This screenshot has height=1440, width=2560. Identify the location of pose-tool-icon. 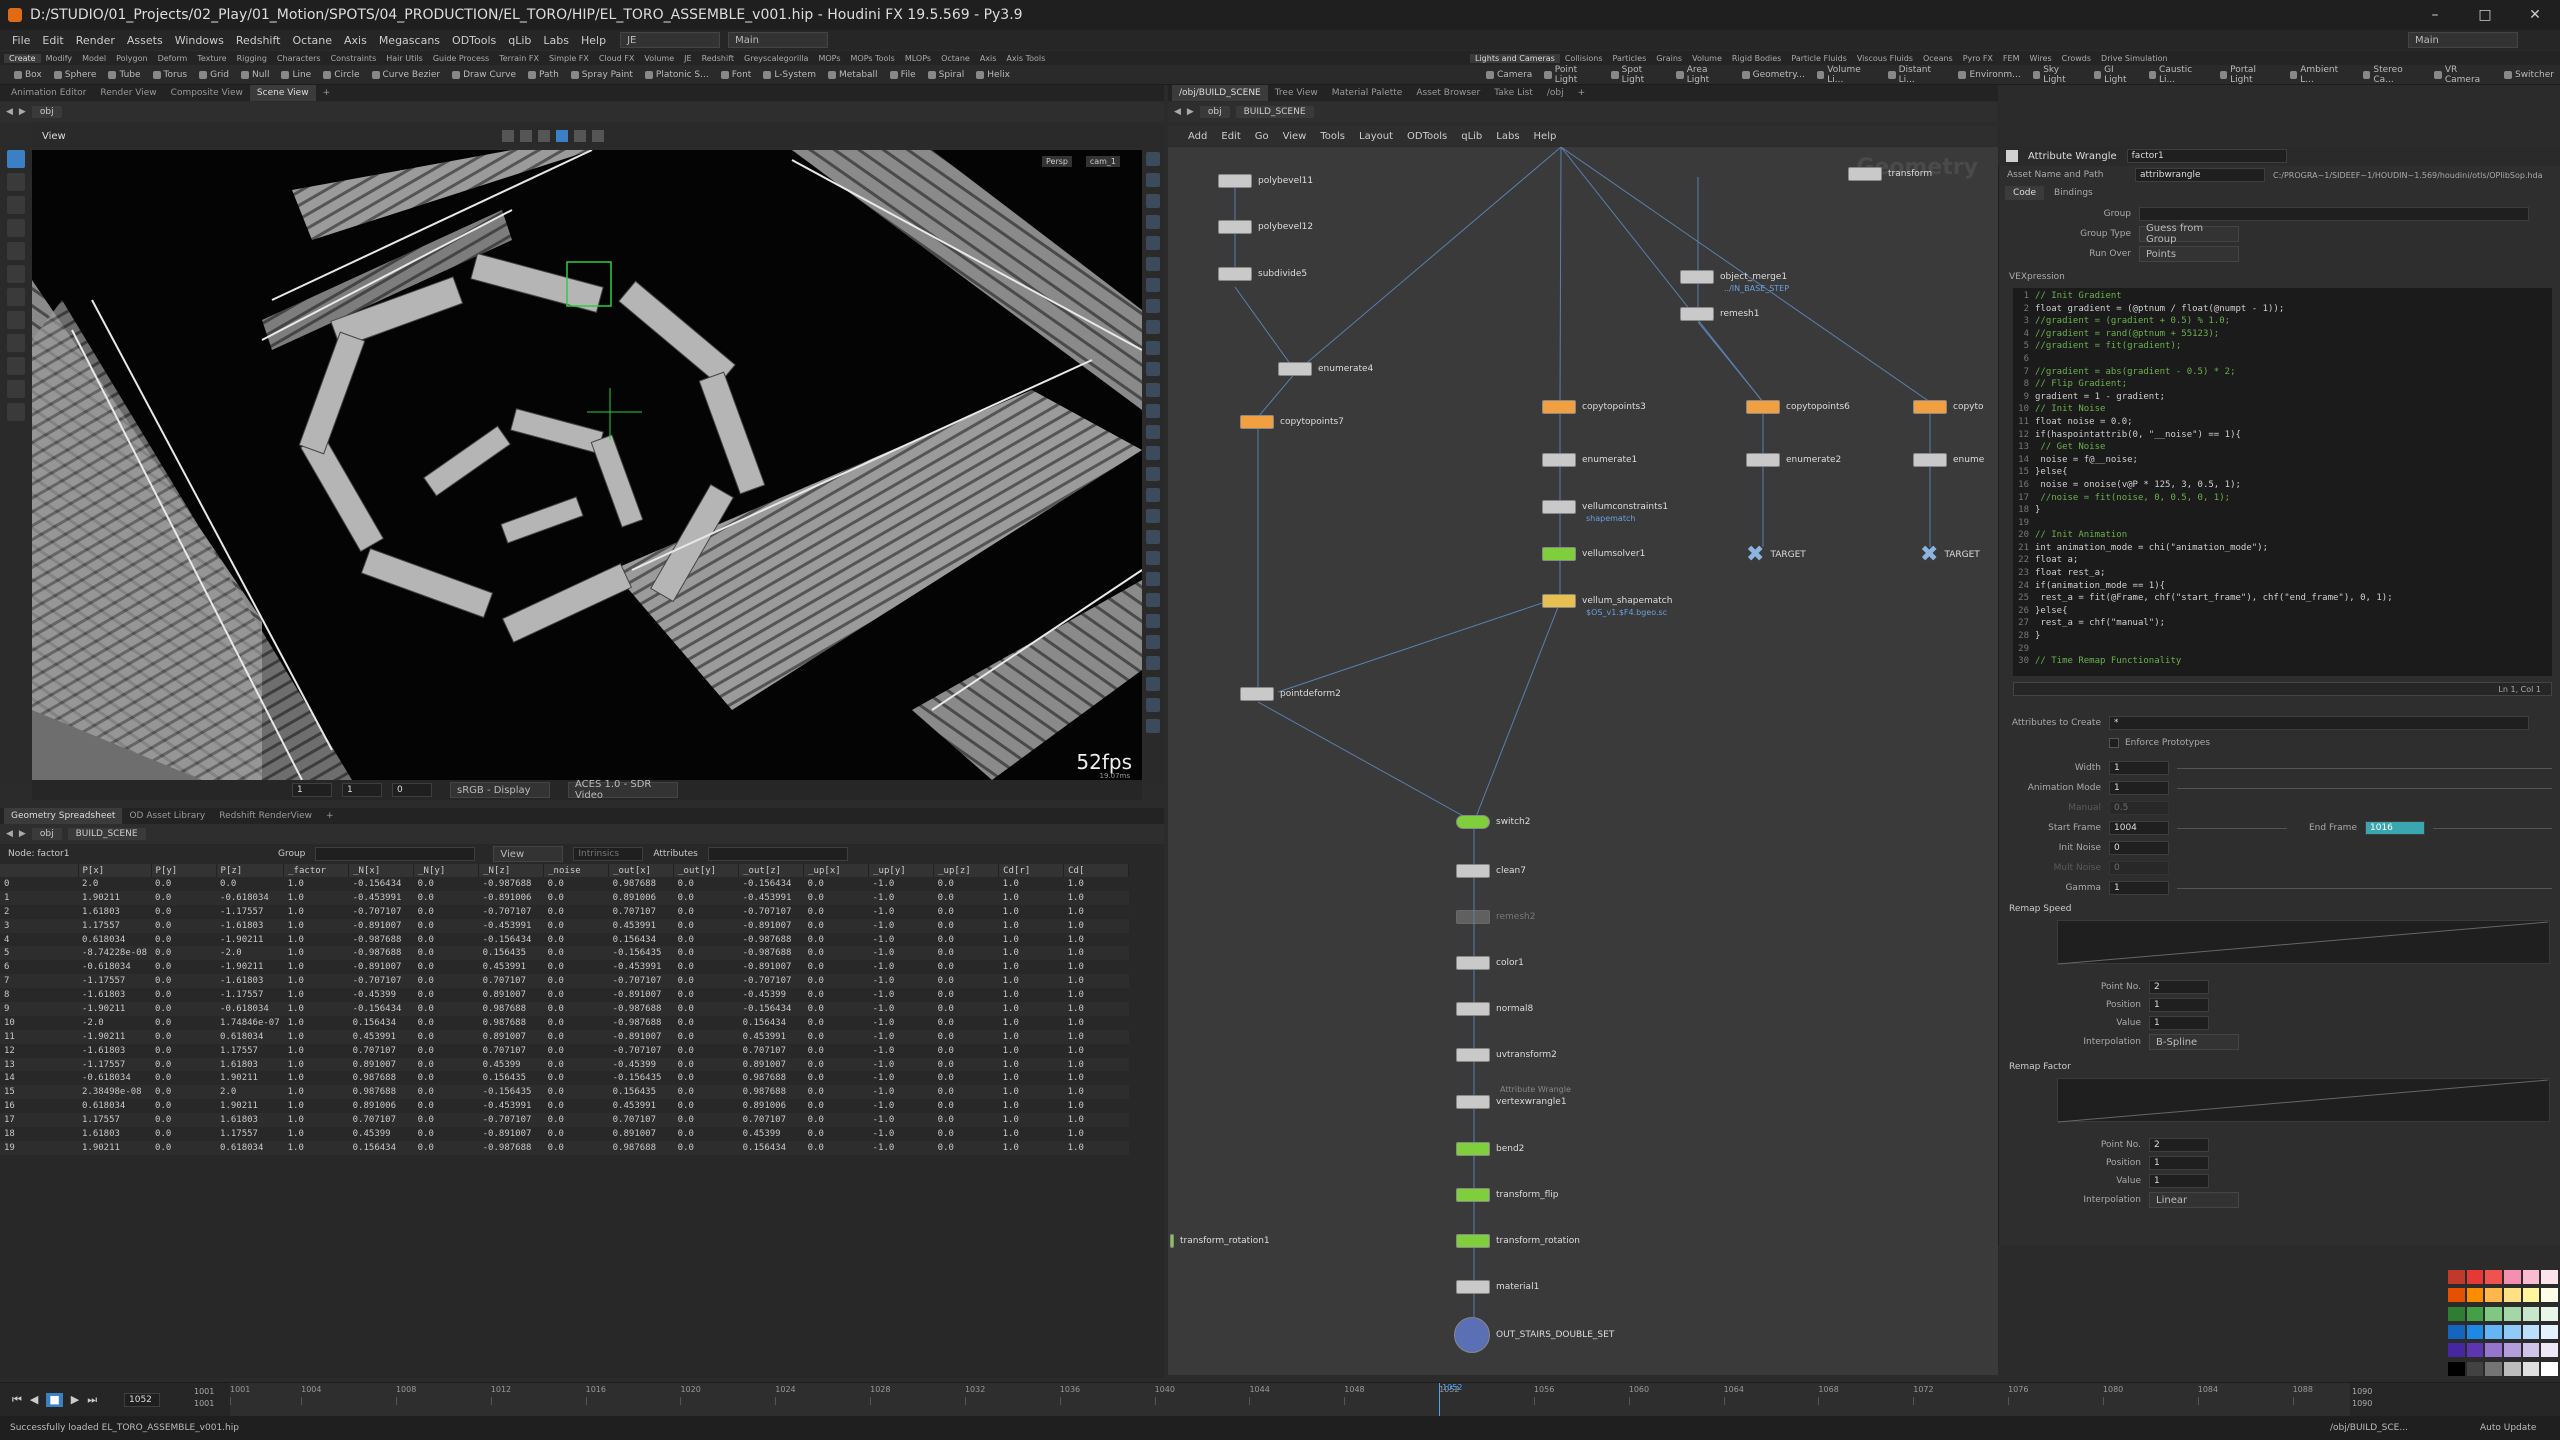
(16, 274).